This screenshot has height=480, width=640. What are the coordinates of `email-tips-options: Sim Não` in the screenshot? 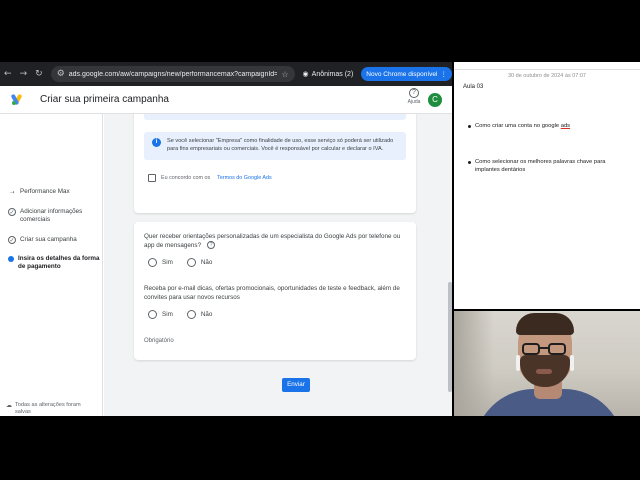 It's located at (180, 314).